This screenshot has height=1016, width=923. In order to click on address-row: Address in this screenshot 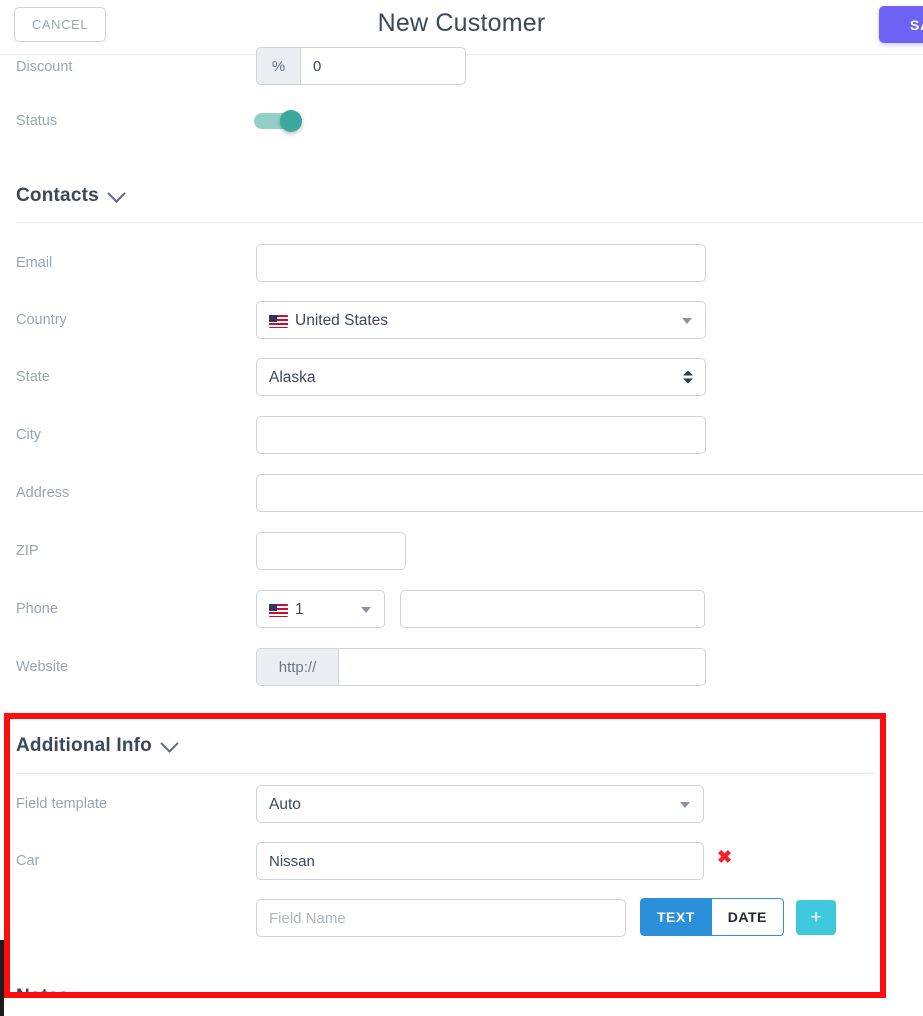, I will do `click(461, 493)`.